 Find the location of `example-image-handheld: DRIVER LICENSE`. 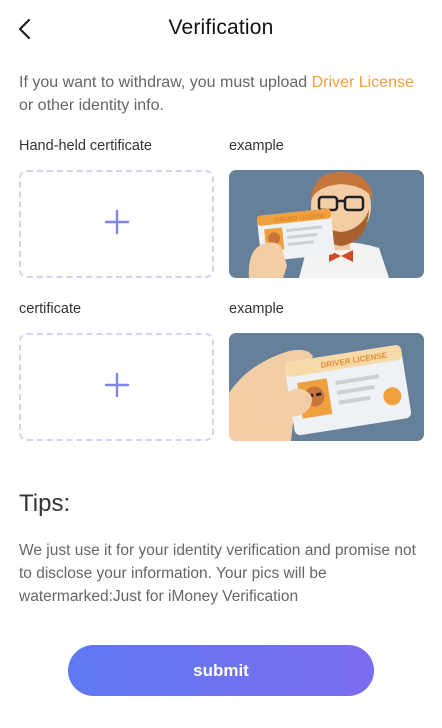

example-image-handheld: DRIVER LICENSE is located at coordinates (326, 224).